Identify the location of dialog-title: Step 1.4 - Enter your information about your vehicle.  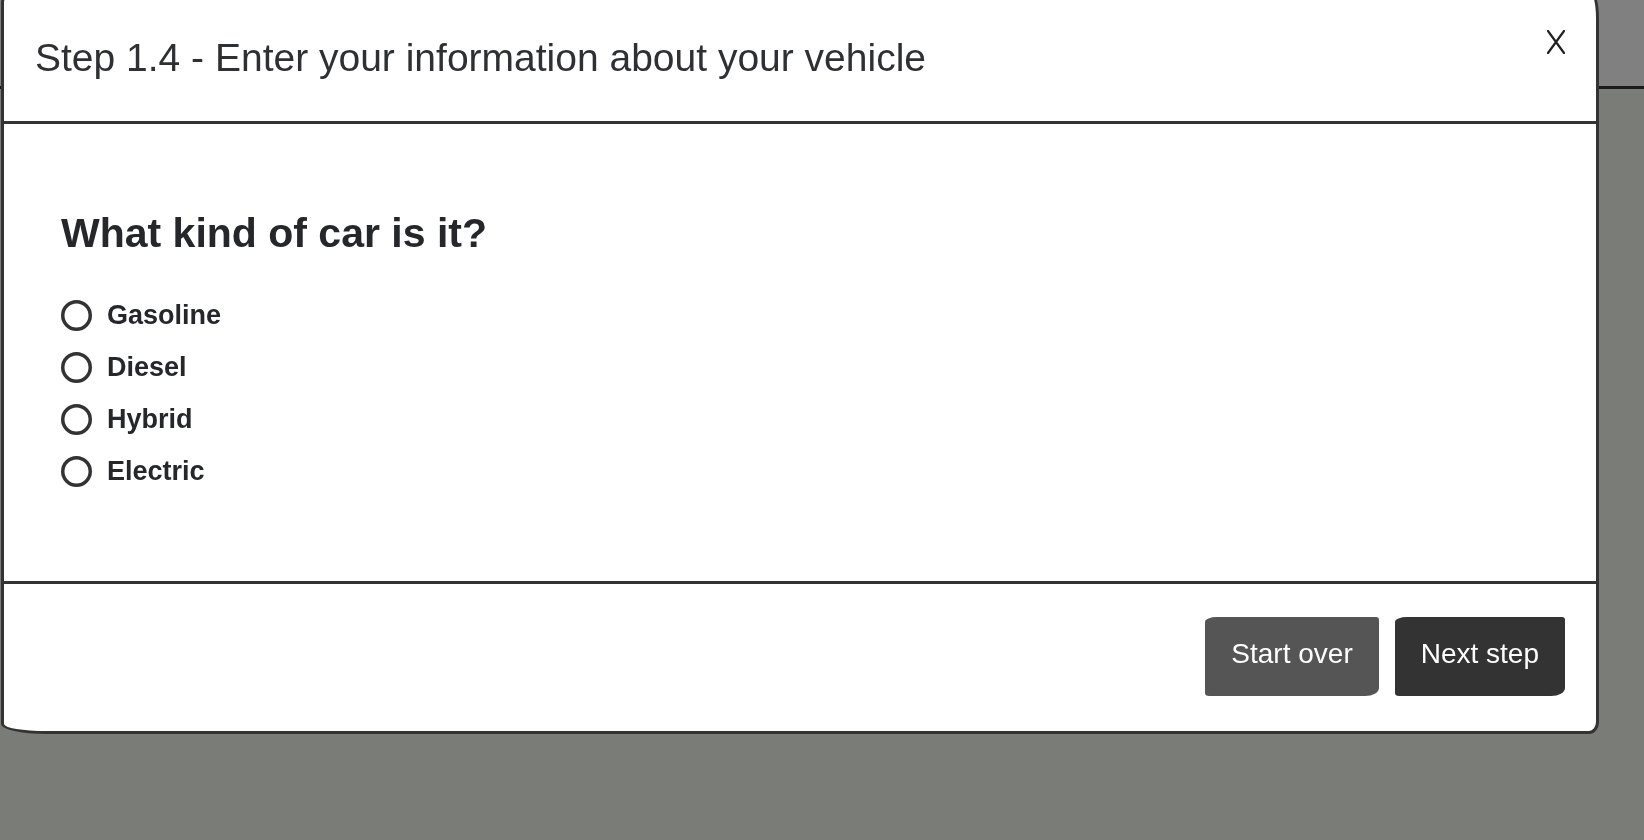
(480, 57).